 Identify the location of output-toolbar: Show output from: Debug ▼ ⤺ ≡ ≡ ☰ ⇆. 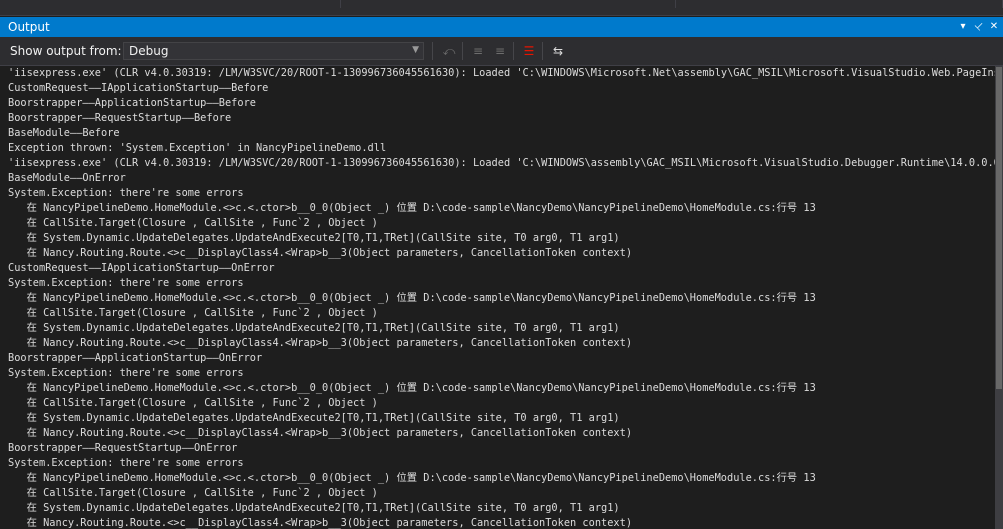
(501, 51).